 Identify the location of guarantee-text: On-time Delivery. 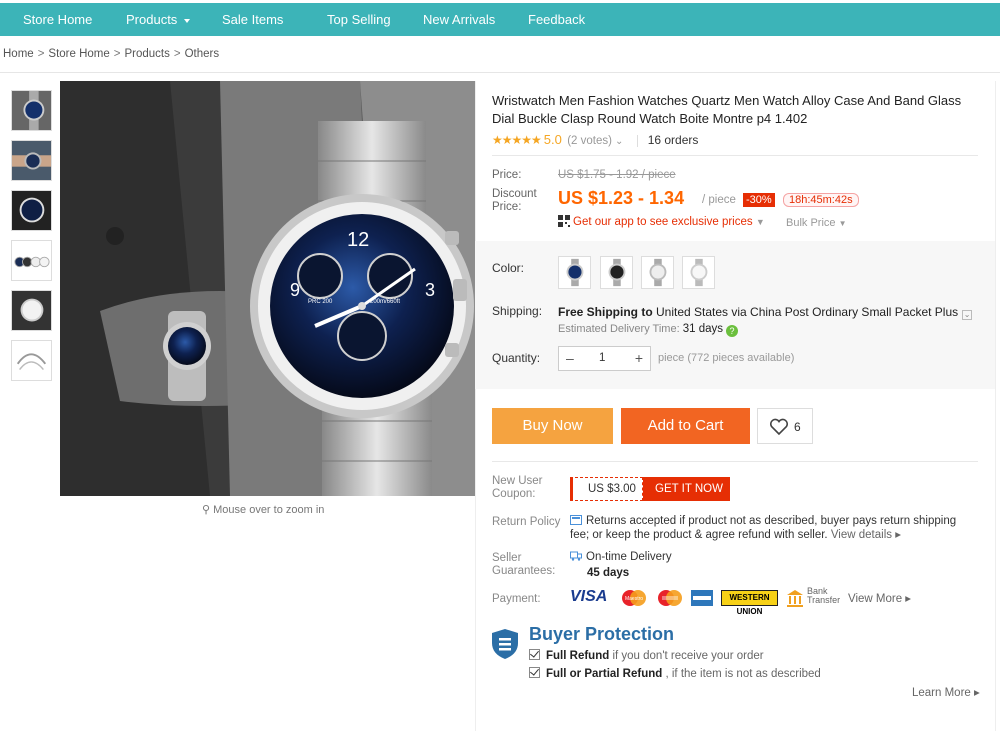
(629, 557).